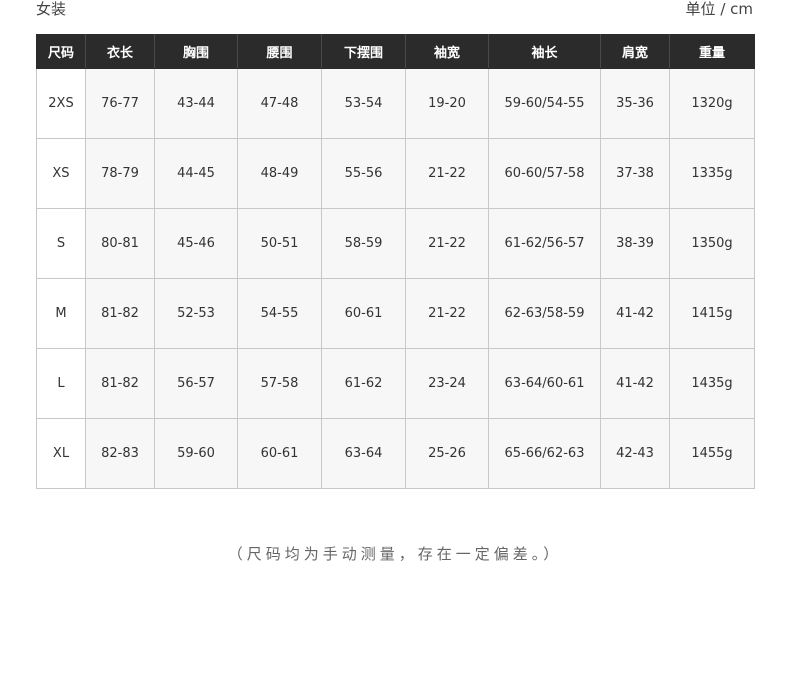 This screenshot has height=681, width=790. Describe the element at coordinates (196, 453) in the screenshot. I see `cell-chest: 59-60` at that location.